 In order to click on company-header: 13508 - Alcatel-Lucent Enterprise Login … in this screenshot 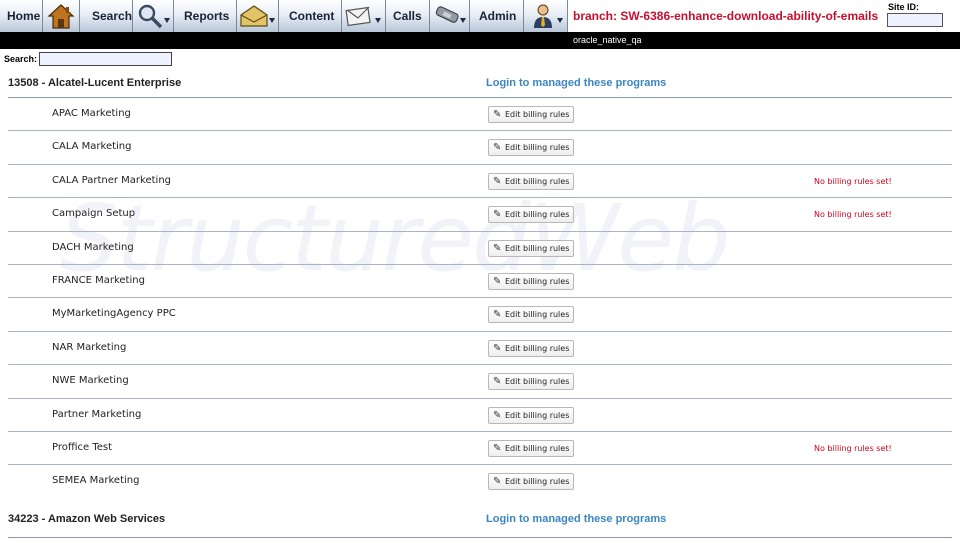, I will do `click(480, 83)`.